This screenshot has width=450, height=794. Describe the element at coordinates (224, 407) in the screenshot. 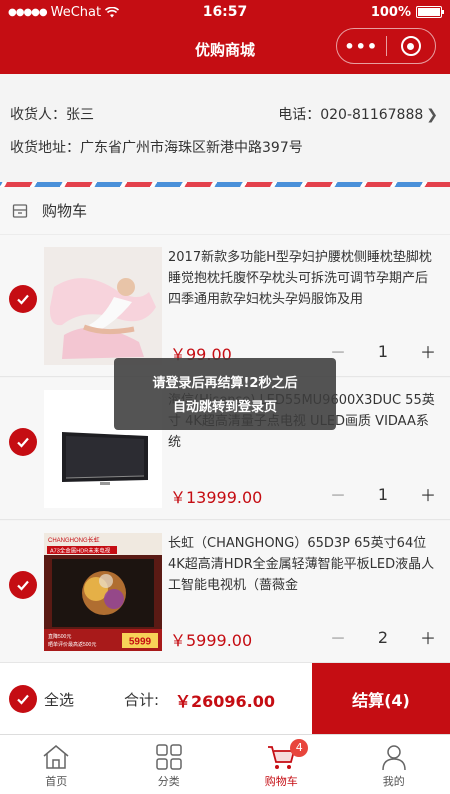

I see `toast-line-2: 自动跳转到登录页` at that location.